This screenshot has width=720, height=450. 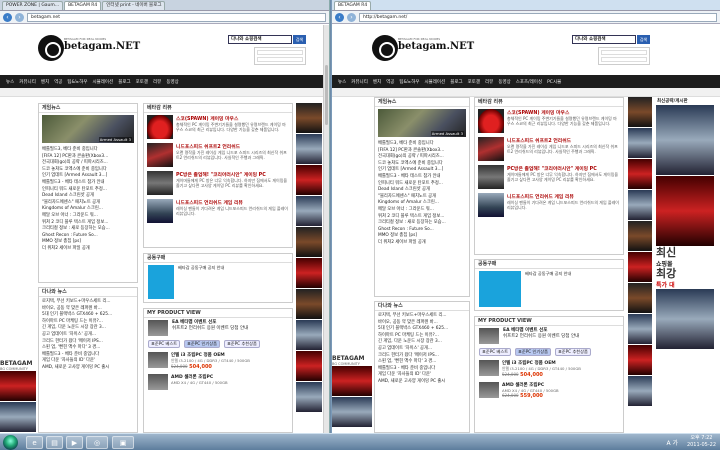 What do you see at coordinates (434, 82) in the screenshot?
I see `menu-item: 시뮬레이션` at bounding box center [434, 82].